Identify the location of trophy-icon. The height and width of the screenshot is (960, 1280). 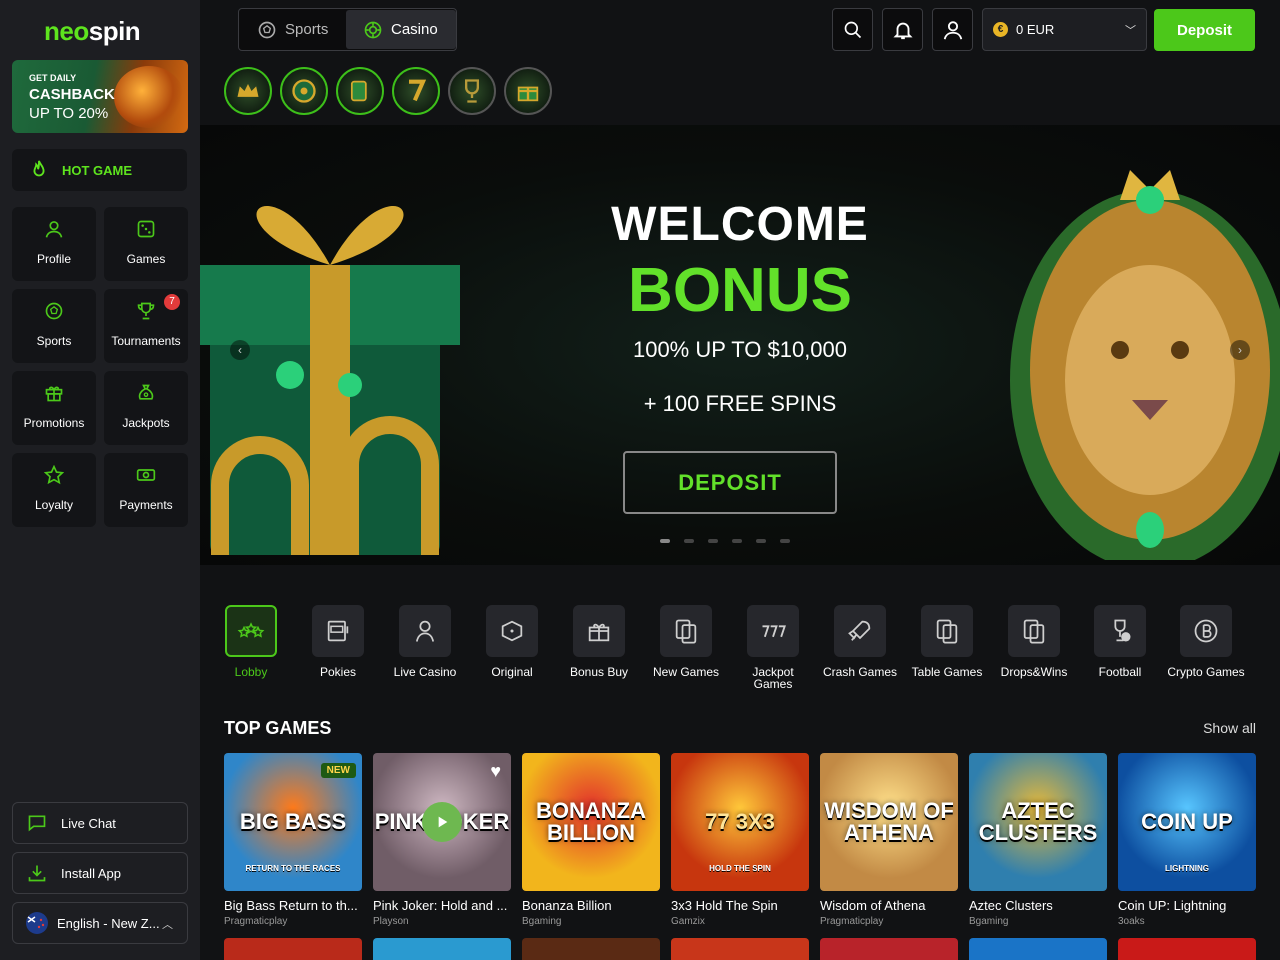
(146, 311).